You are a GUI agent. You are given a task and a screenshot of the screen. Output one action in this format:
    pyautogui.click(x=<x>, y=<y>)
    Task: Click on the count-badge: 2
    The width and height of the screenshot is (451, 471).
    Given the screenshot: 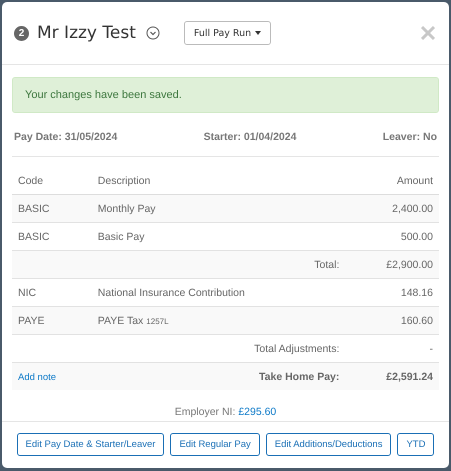 What is the action you would take?
    pyautogui.click(x=21, y=33)
    